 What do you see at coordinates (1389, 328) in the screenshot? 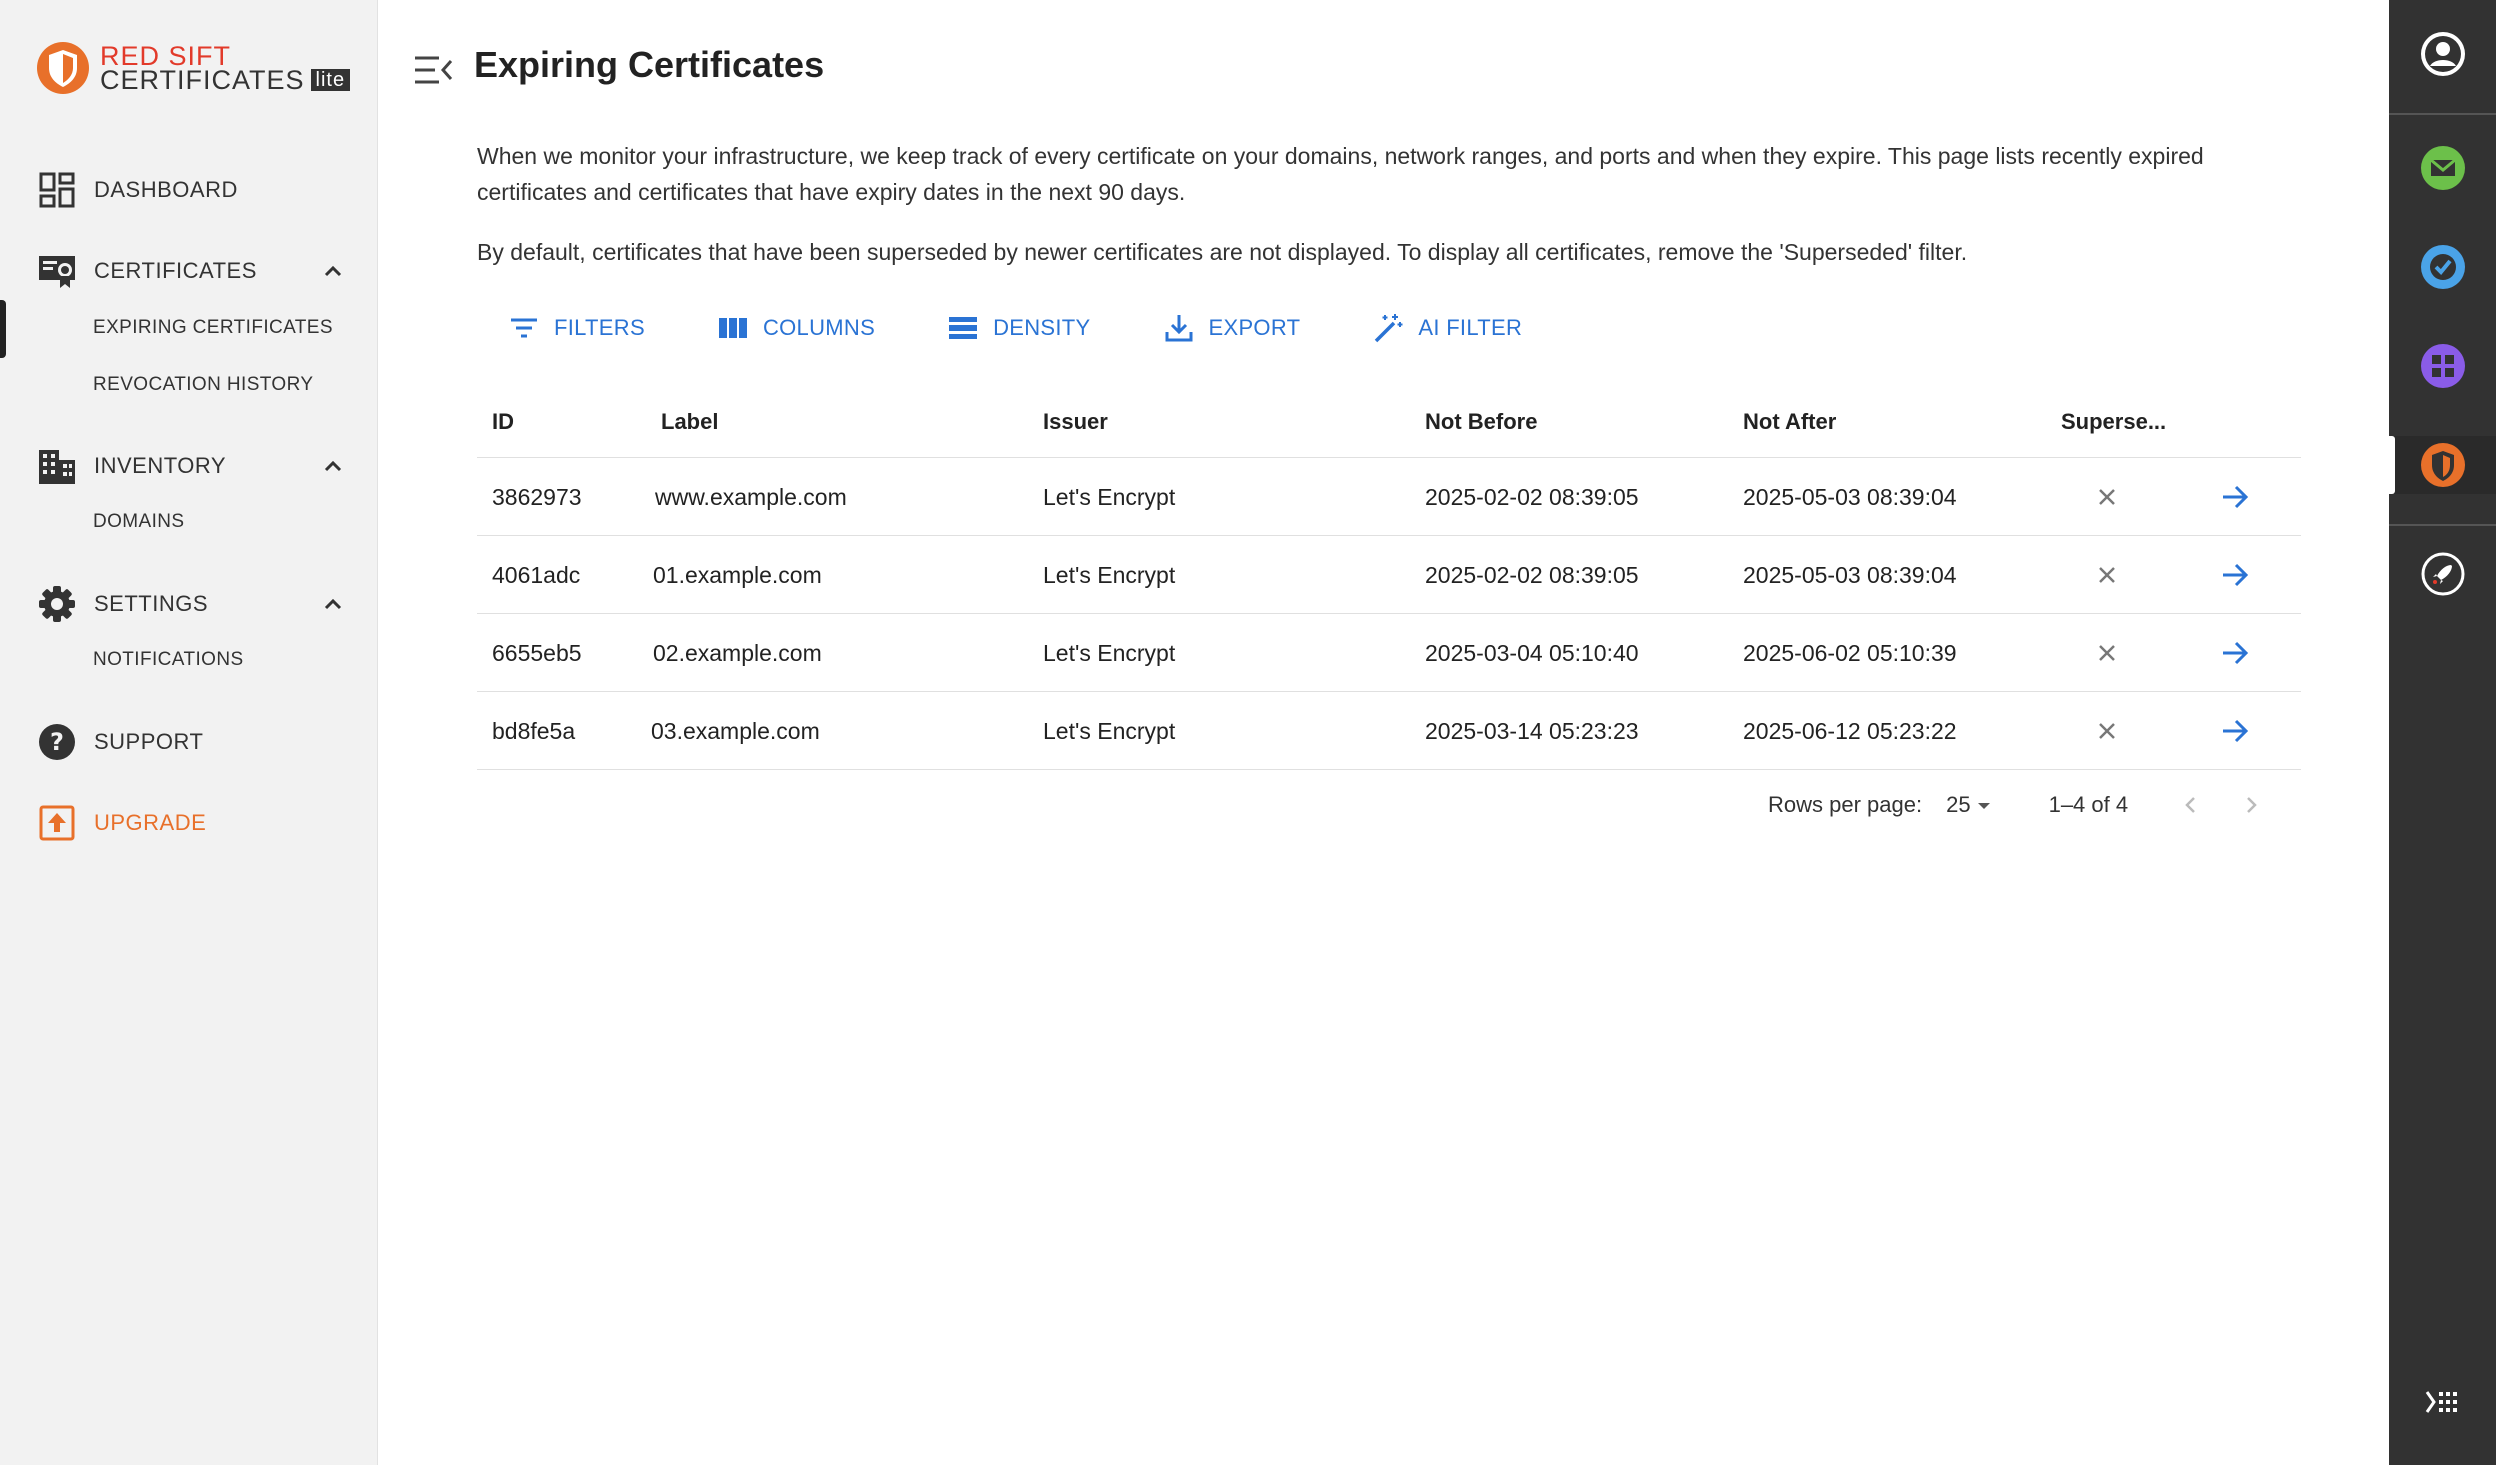
I see `magic-wand-icon` at bounding box center [1389, 328].